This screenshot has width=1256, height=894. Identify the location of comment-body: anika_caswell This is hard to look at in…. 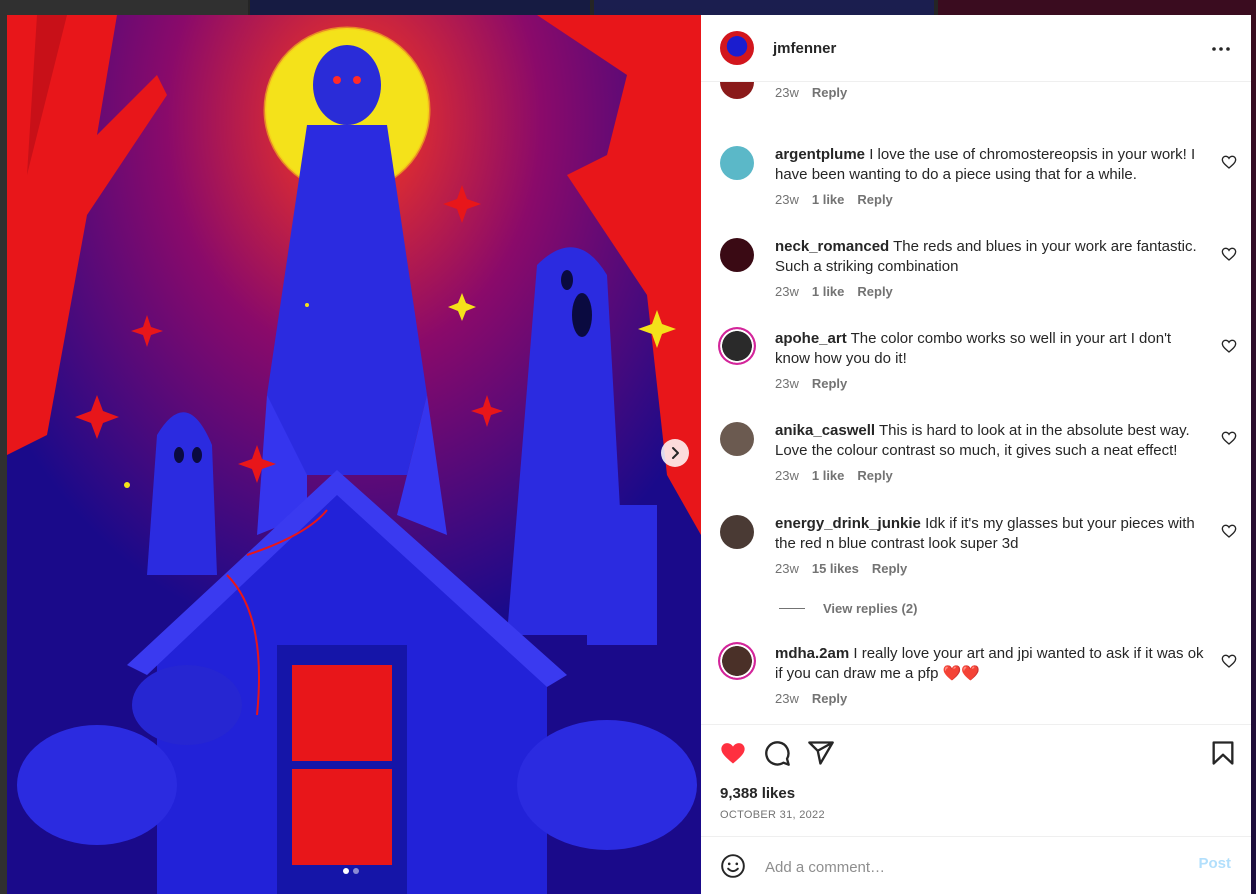
(991, 441).